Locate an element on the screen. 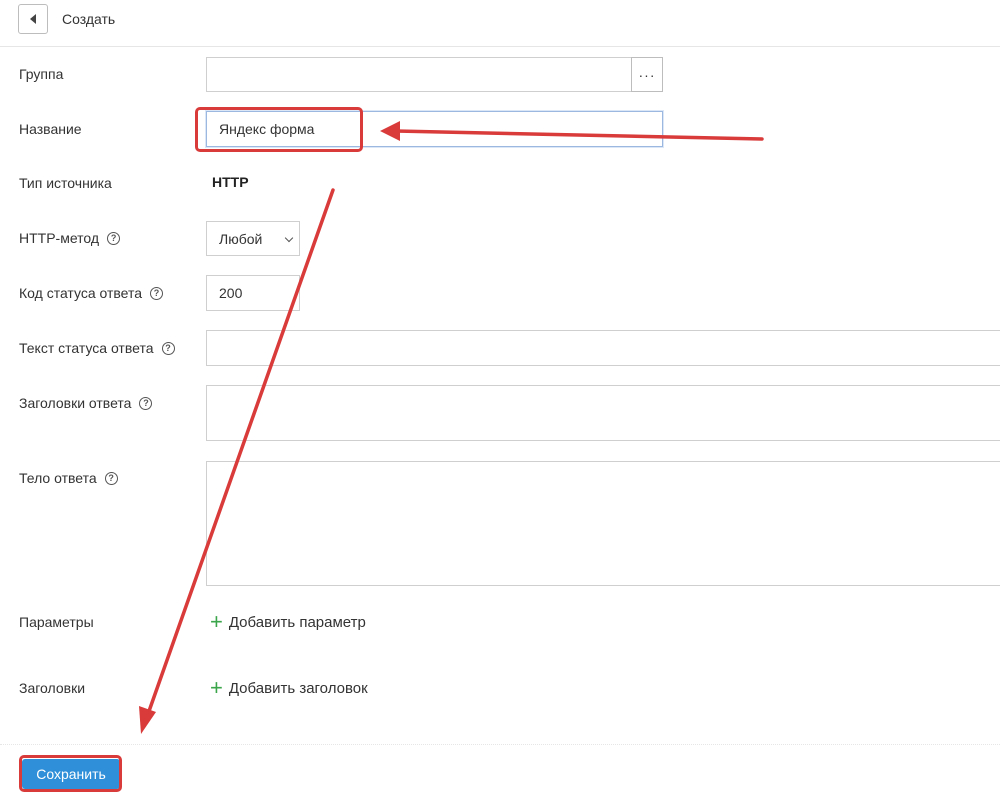 The image size is (1000, 799). group-picker-button: ··· is located at coordinates (647, 74).